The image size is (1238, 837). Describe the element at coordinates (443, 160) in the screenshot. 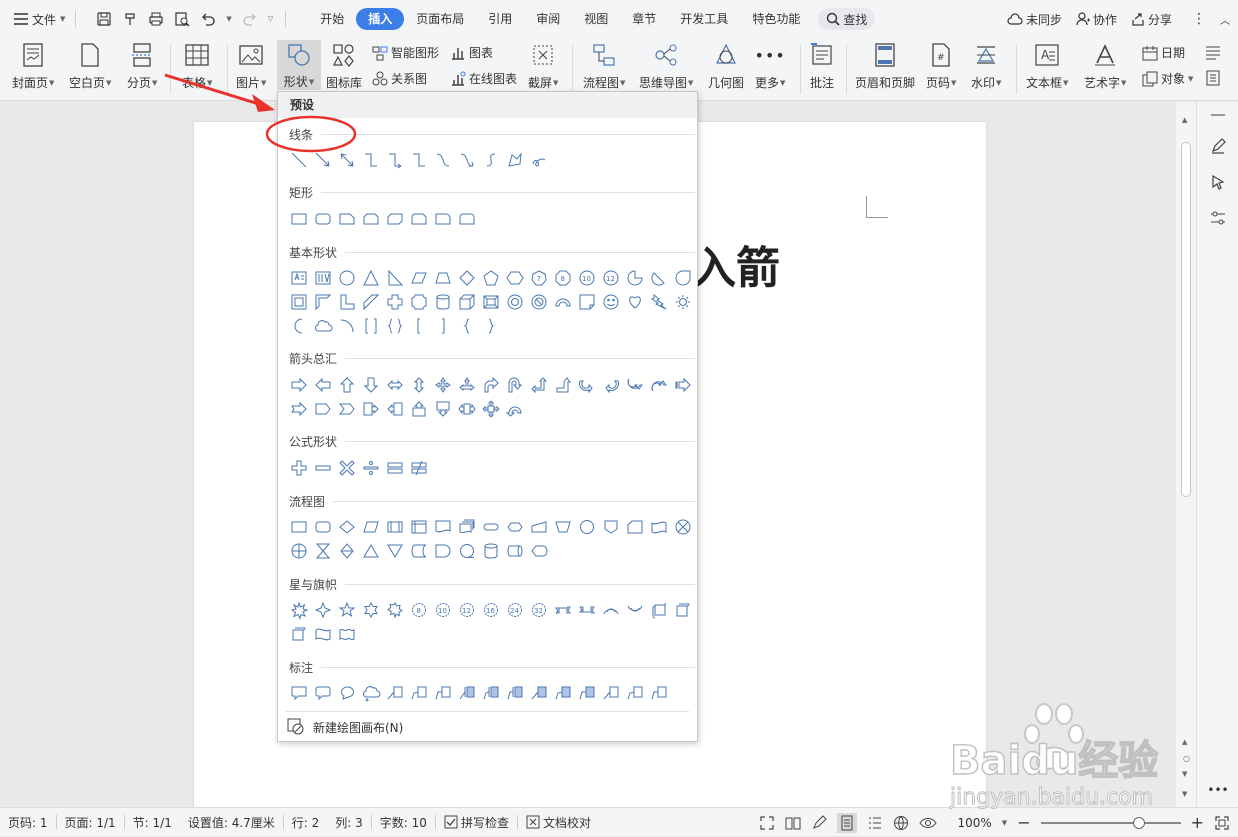

I see `shape-curve-icon` at that location.